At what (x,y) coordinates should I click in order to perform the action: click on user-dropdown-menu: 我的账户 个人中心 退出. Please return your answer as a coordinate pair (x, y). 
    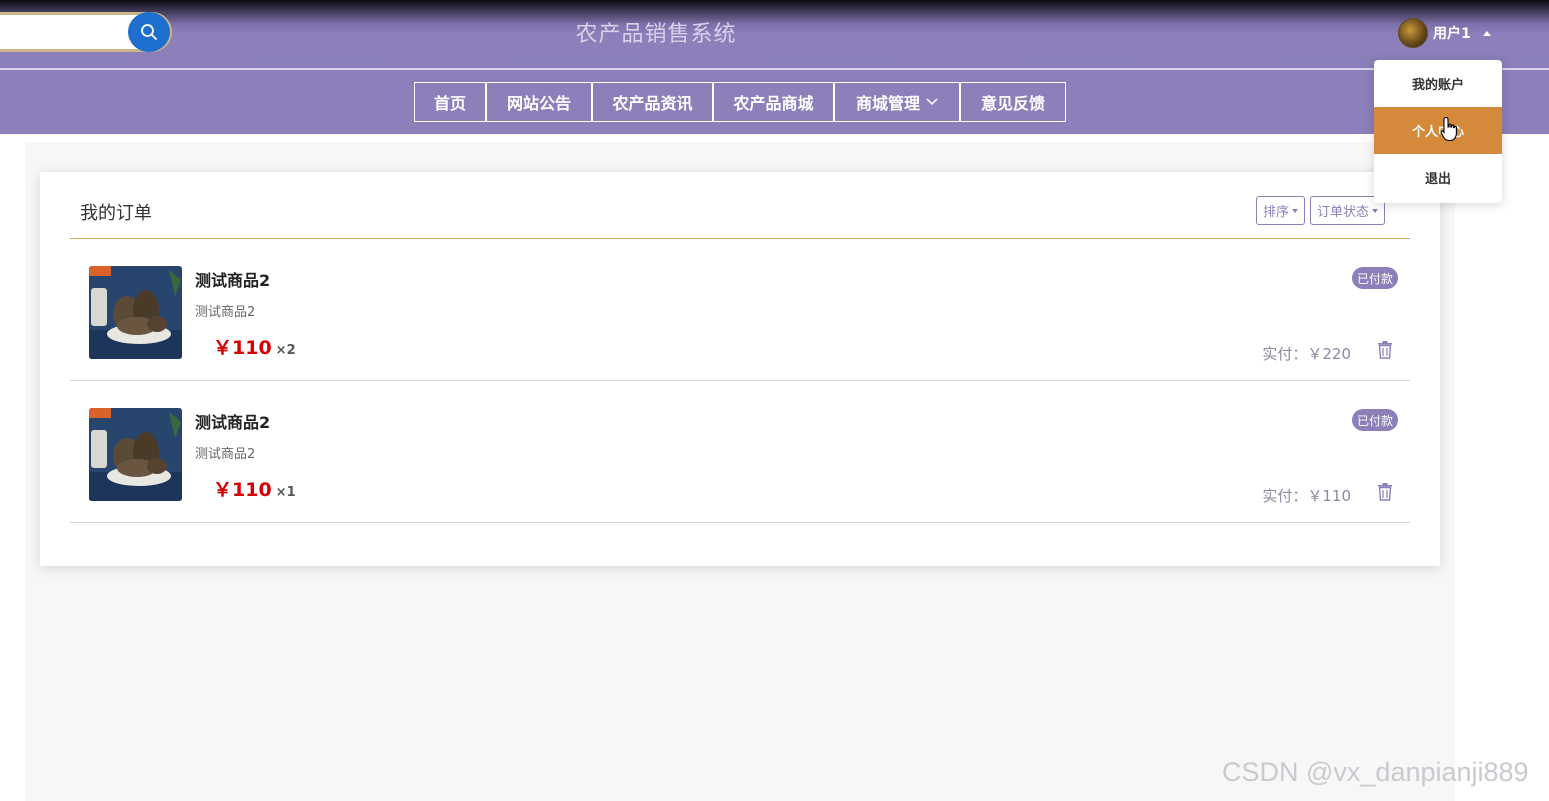
    Looking at the image, I should click on (1438, 131).